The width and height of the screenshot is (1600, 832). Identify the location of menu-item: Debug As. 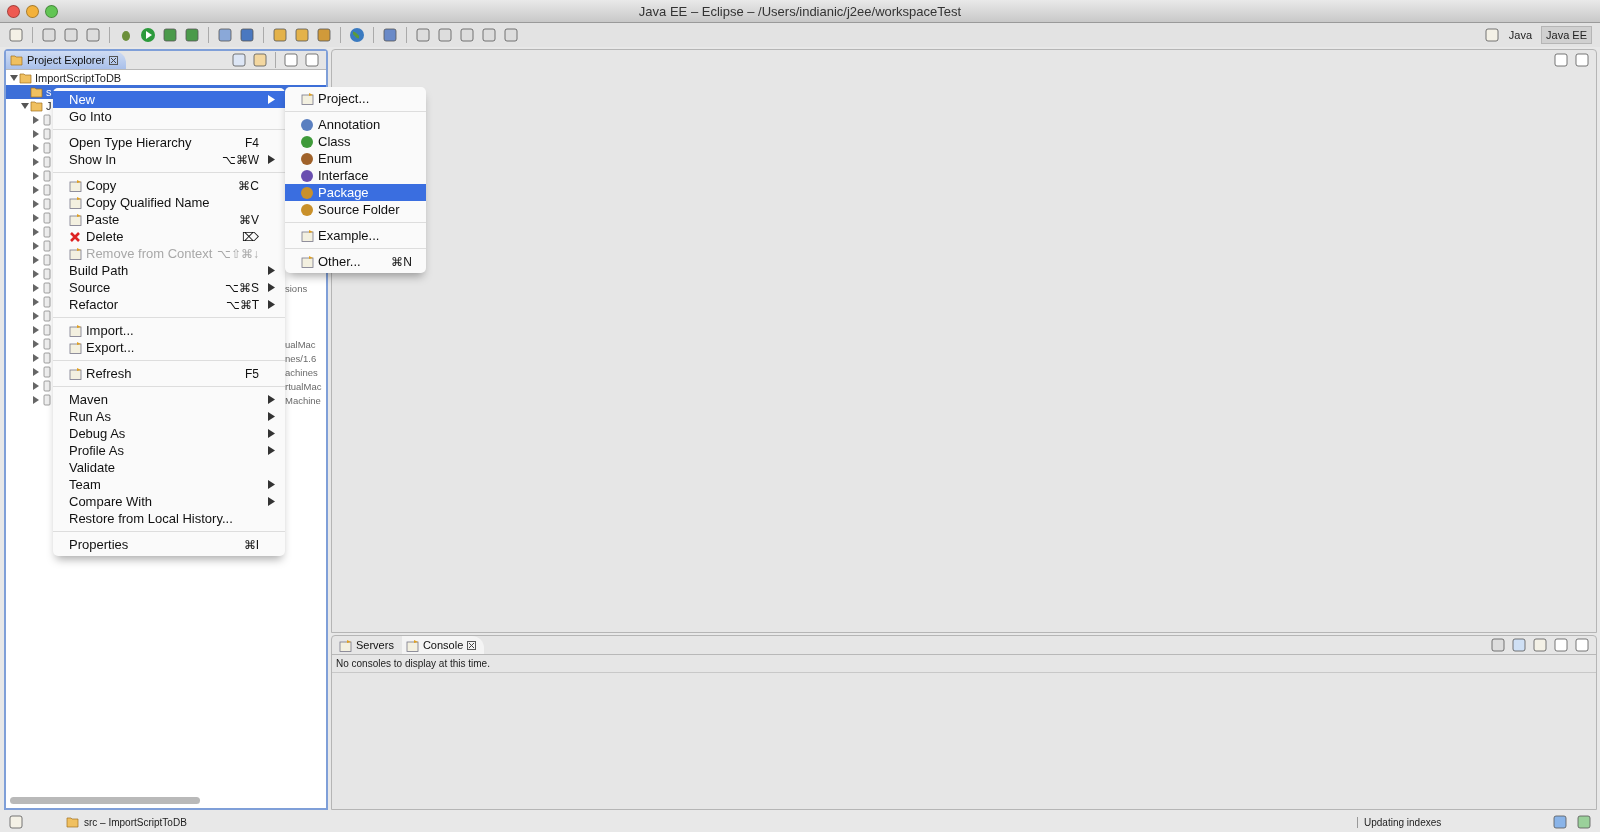
(169, 433).